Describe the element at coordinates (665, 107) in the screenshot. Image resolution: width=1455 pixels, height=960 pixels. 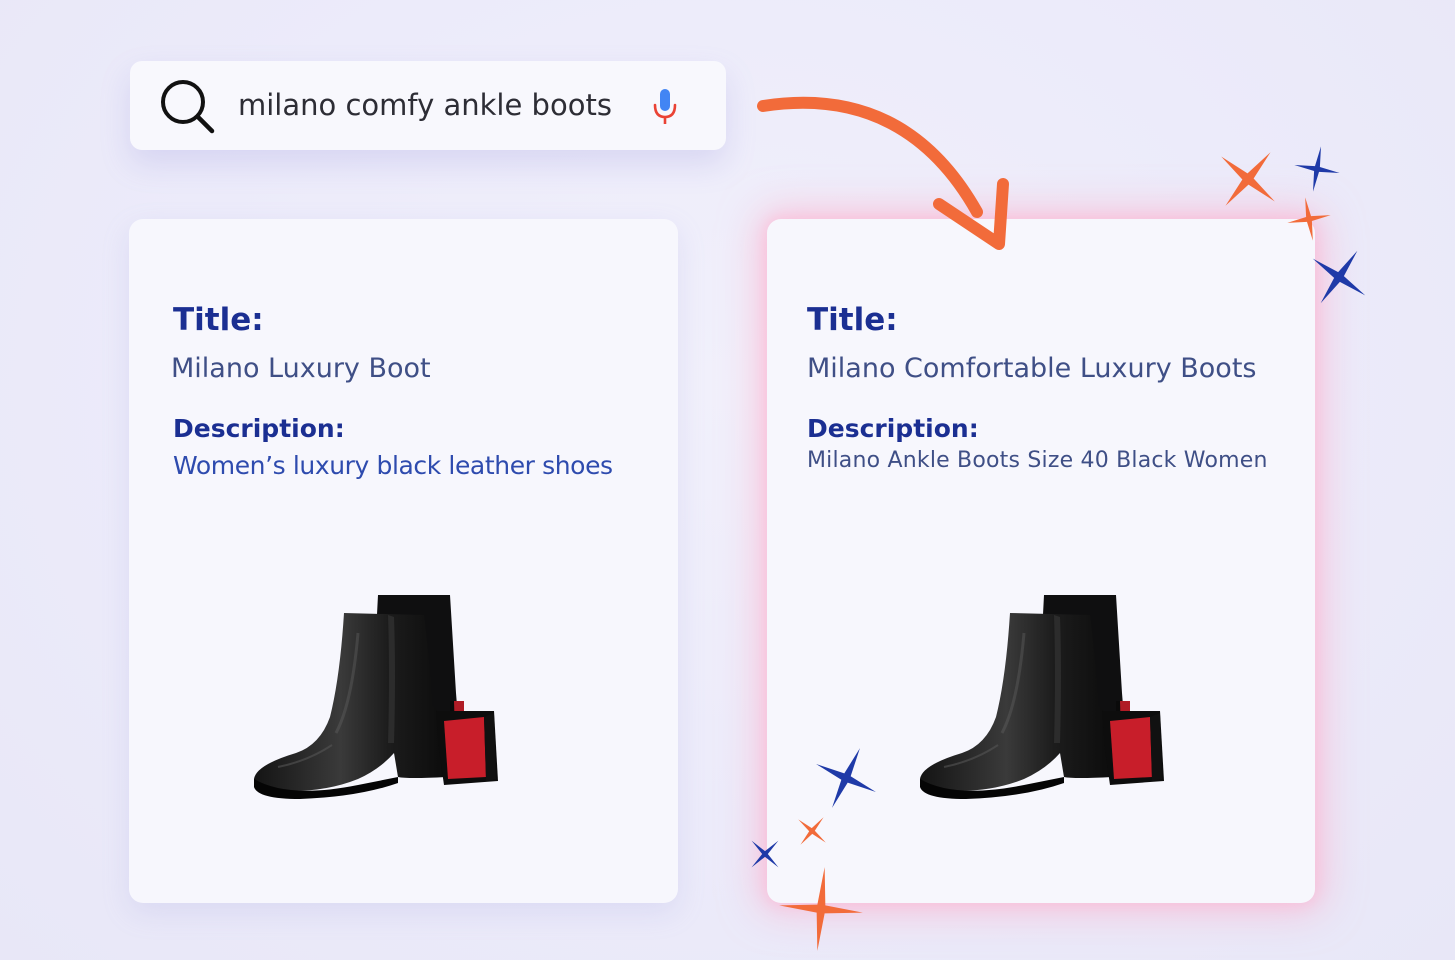
I see `microphone-icon` at that location.